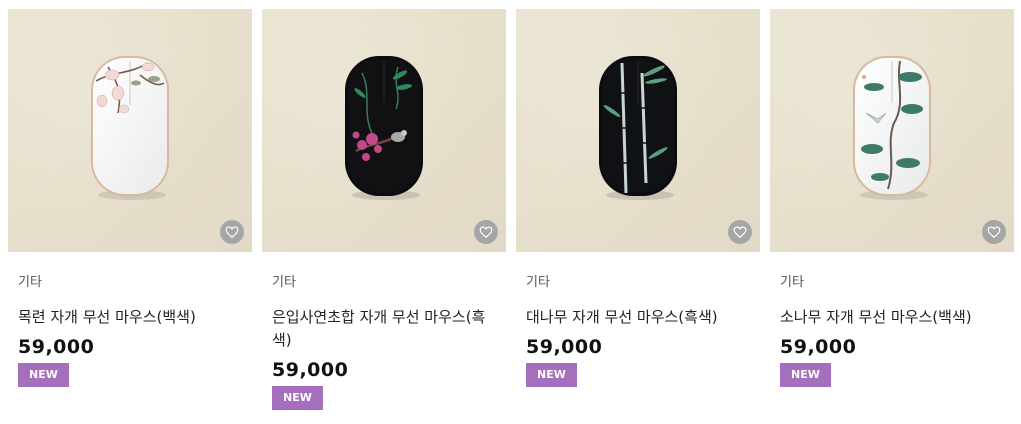 This screenshot has height=424, width=1021. I want to click on mouse-pine-crane-image, so click(892, 127).